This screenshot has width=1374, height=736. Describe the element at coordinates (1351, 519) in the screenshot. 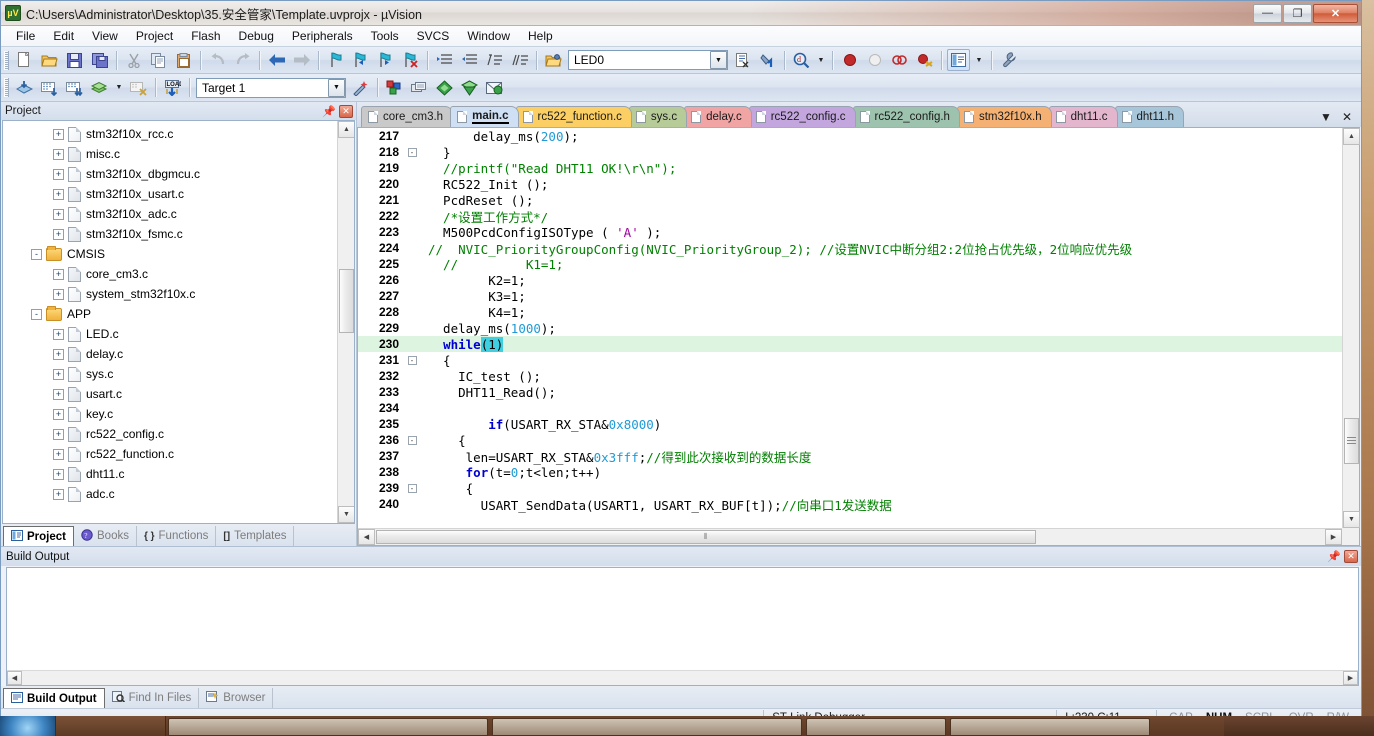

I see `scroll-down-icon: ▼` at that location.